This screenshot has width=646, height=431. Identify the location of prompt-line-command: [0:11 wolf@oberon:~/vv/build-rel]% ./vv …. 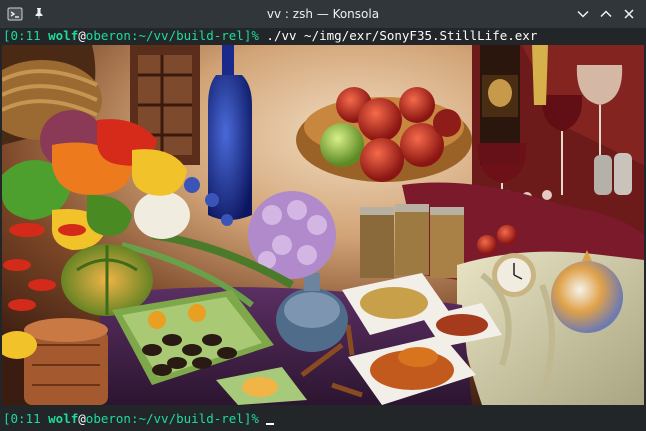
(270, 36).